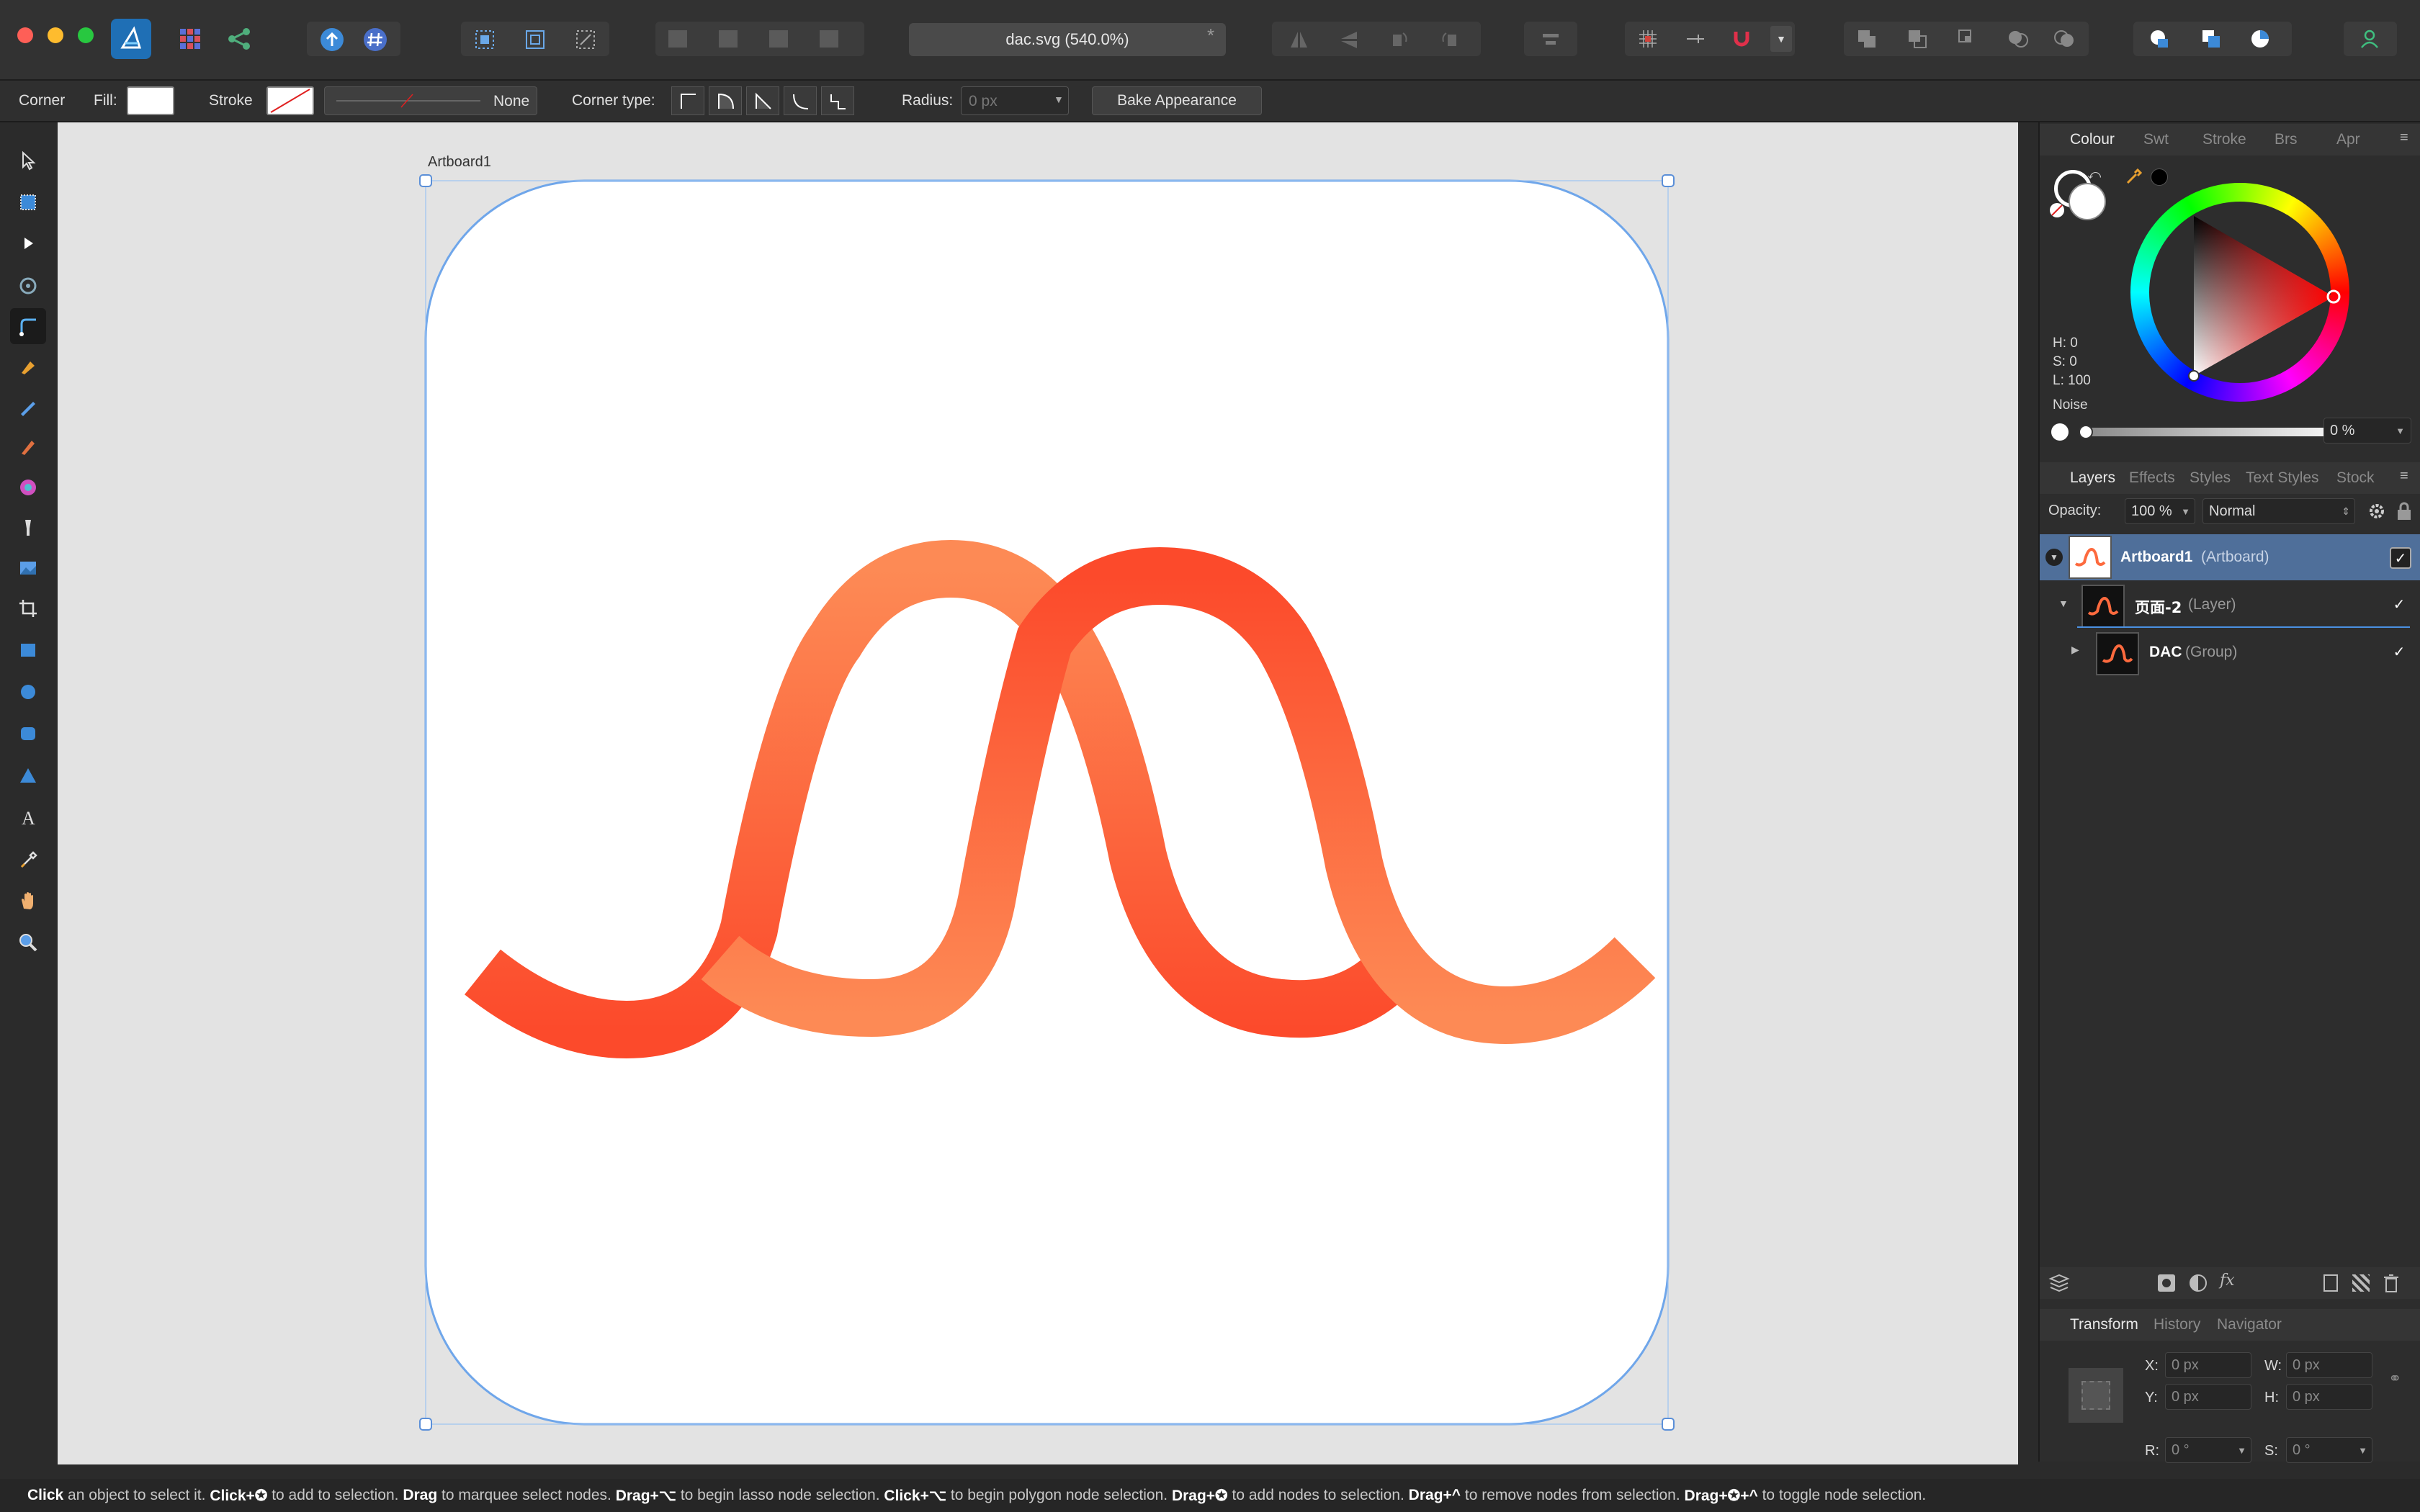 The width and height of the screenshot is (2420, 1512). I want to click on flip-horizontal-icon, so click(1298, 41).